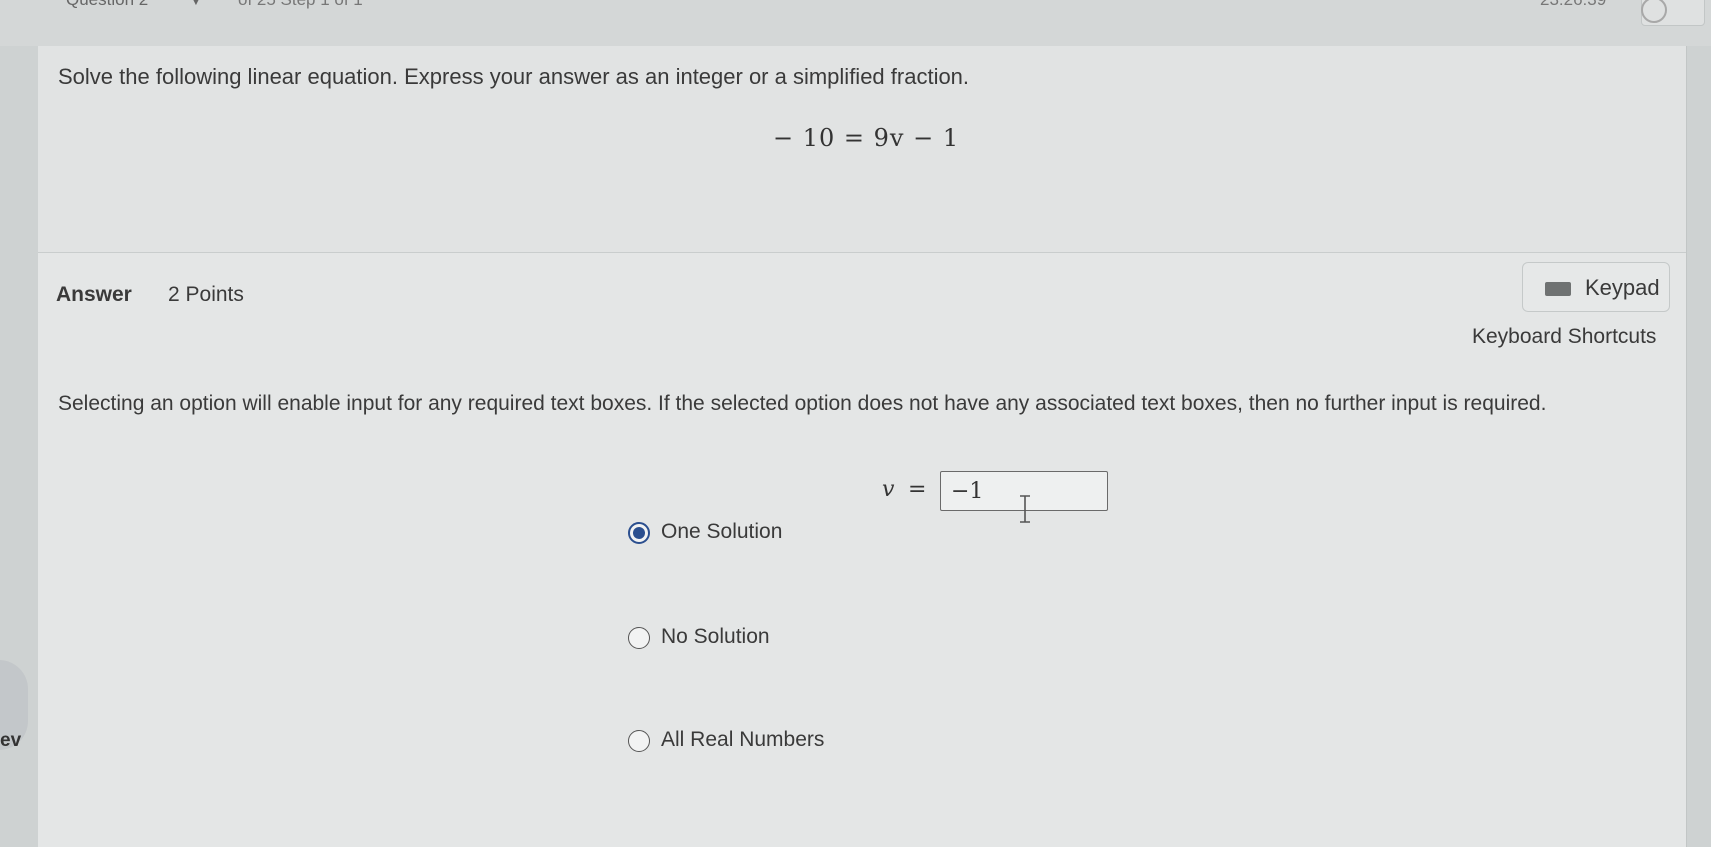  What do you see at coordinates (715, 636) in the screenshot?
I see `option-label: No Solution` at bounding box center [715, 636].